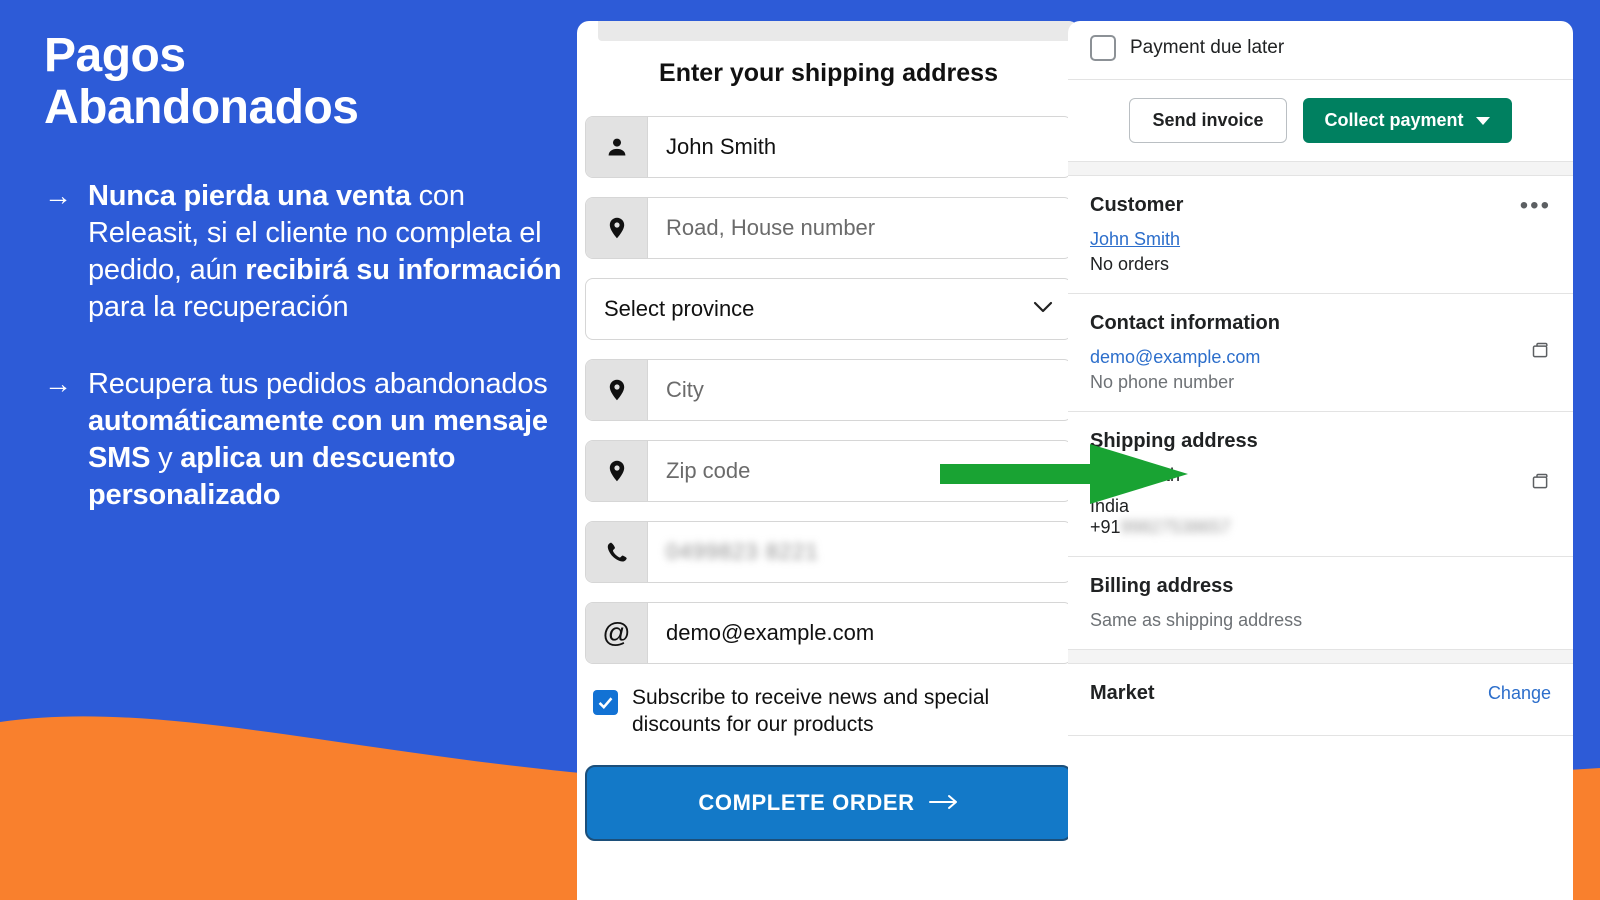 Image resolution: width=1600 pixels, height=900 pixels. I want to click on form-field-value: demo@example.com, so click(859, 633).